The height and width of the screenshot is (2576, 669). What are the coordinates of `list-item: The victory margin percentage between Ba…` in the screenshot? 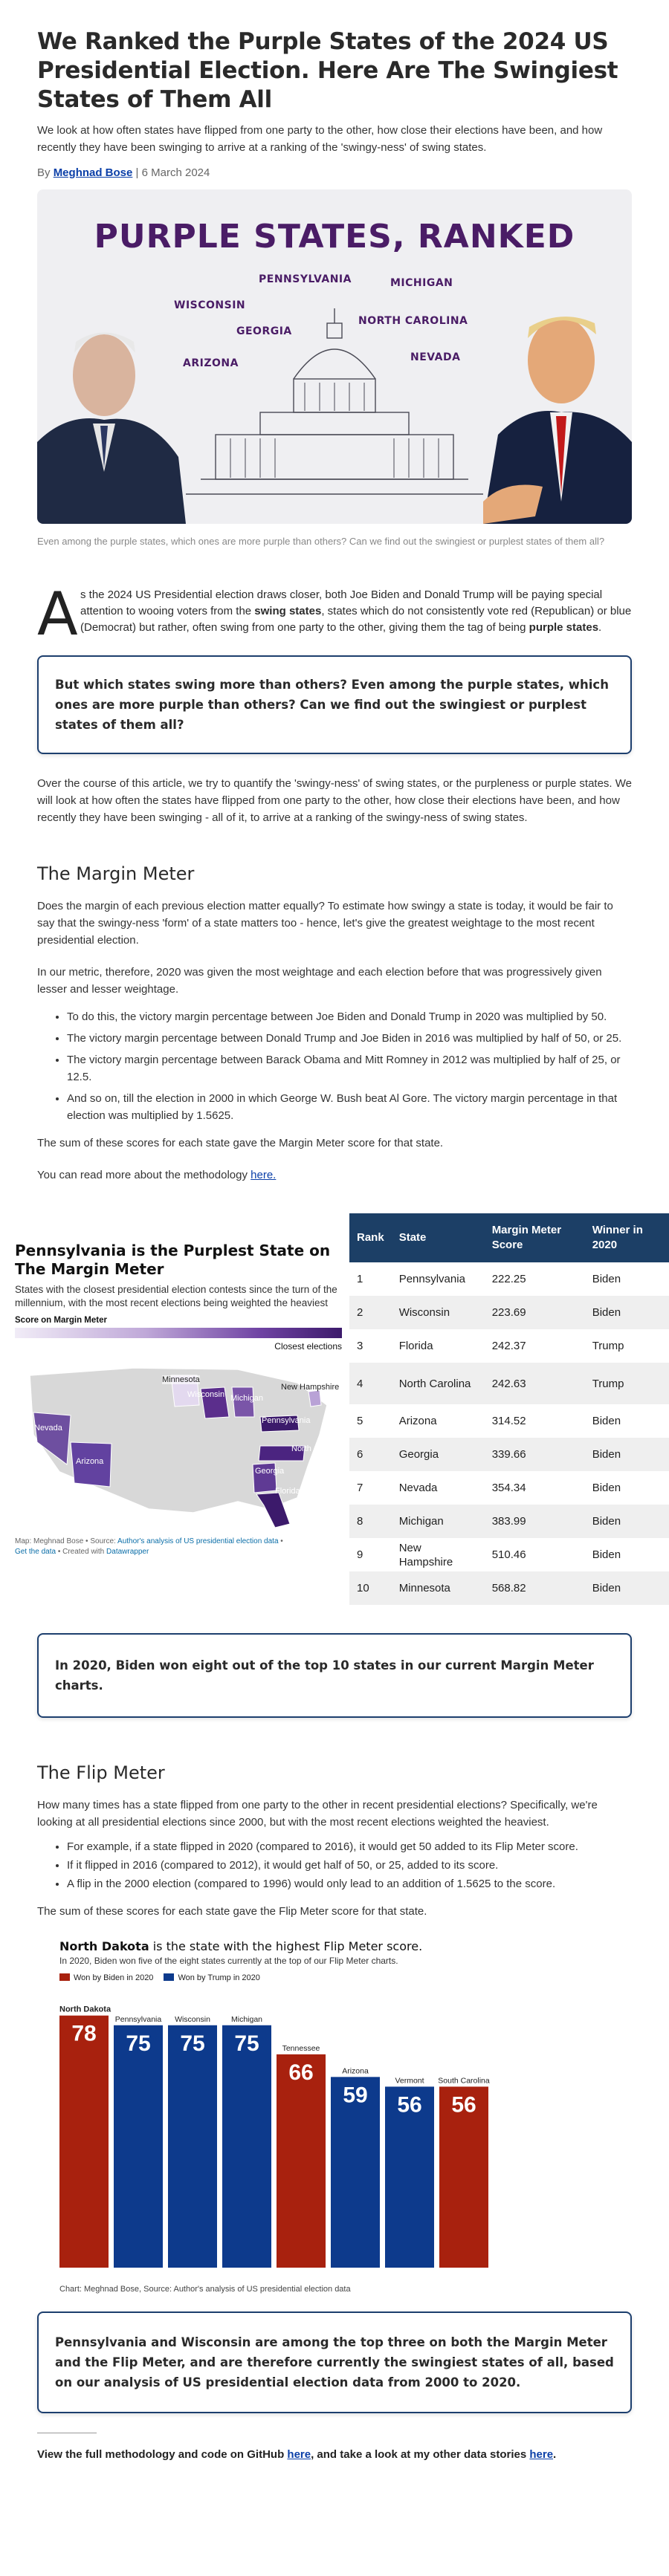 It's located at (349, 1068).